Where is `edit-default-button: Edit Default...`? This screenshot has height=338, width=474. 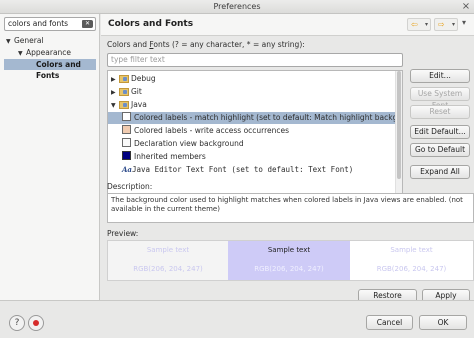 edit-default-button: Edit Default... is located at coordinates (440, 132).